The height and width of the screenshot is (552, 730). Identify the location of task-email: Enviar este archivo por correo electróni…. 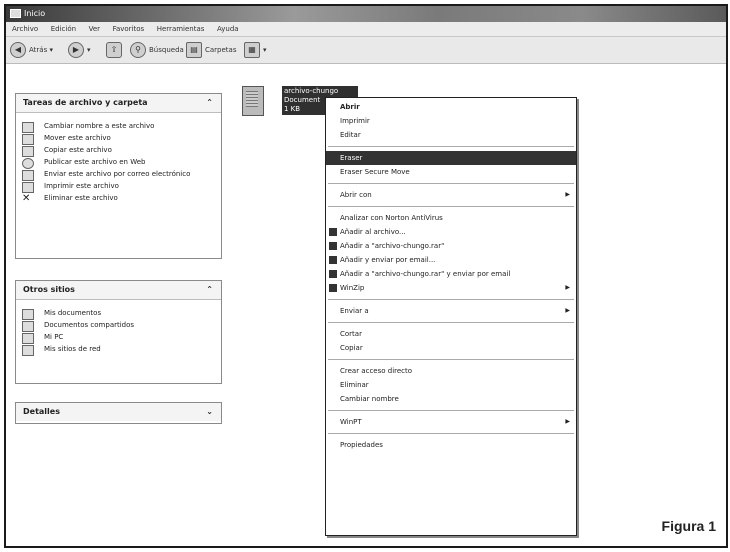
(121, 175).